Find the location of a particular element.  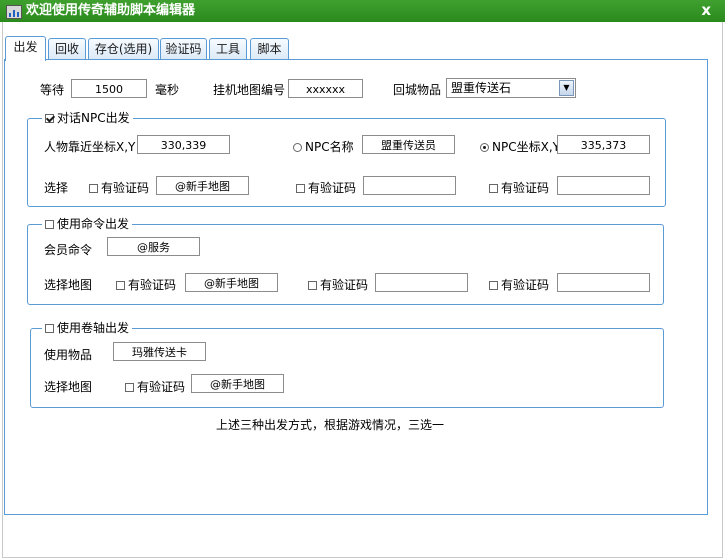

command-captcha-check-2: 有验证码 is located at coordinates (338, 285).